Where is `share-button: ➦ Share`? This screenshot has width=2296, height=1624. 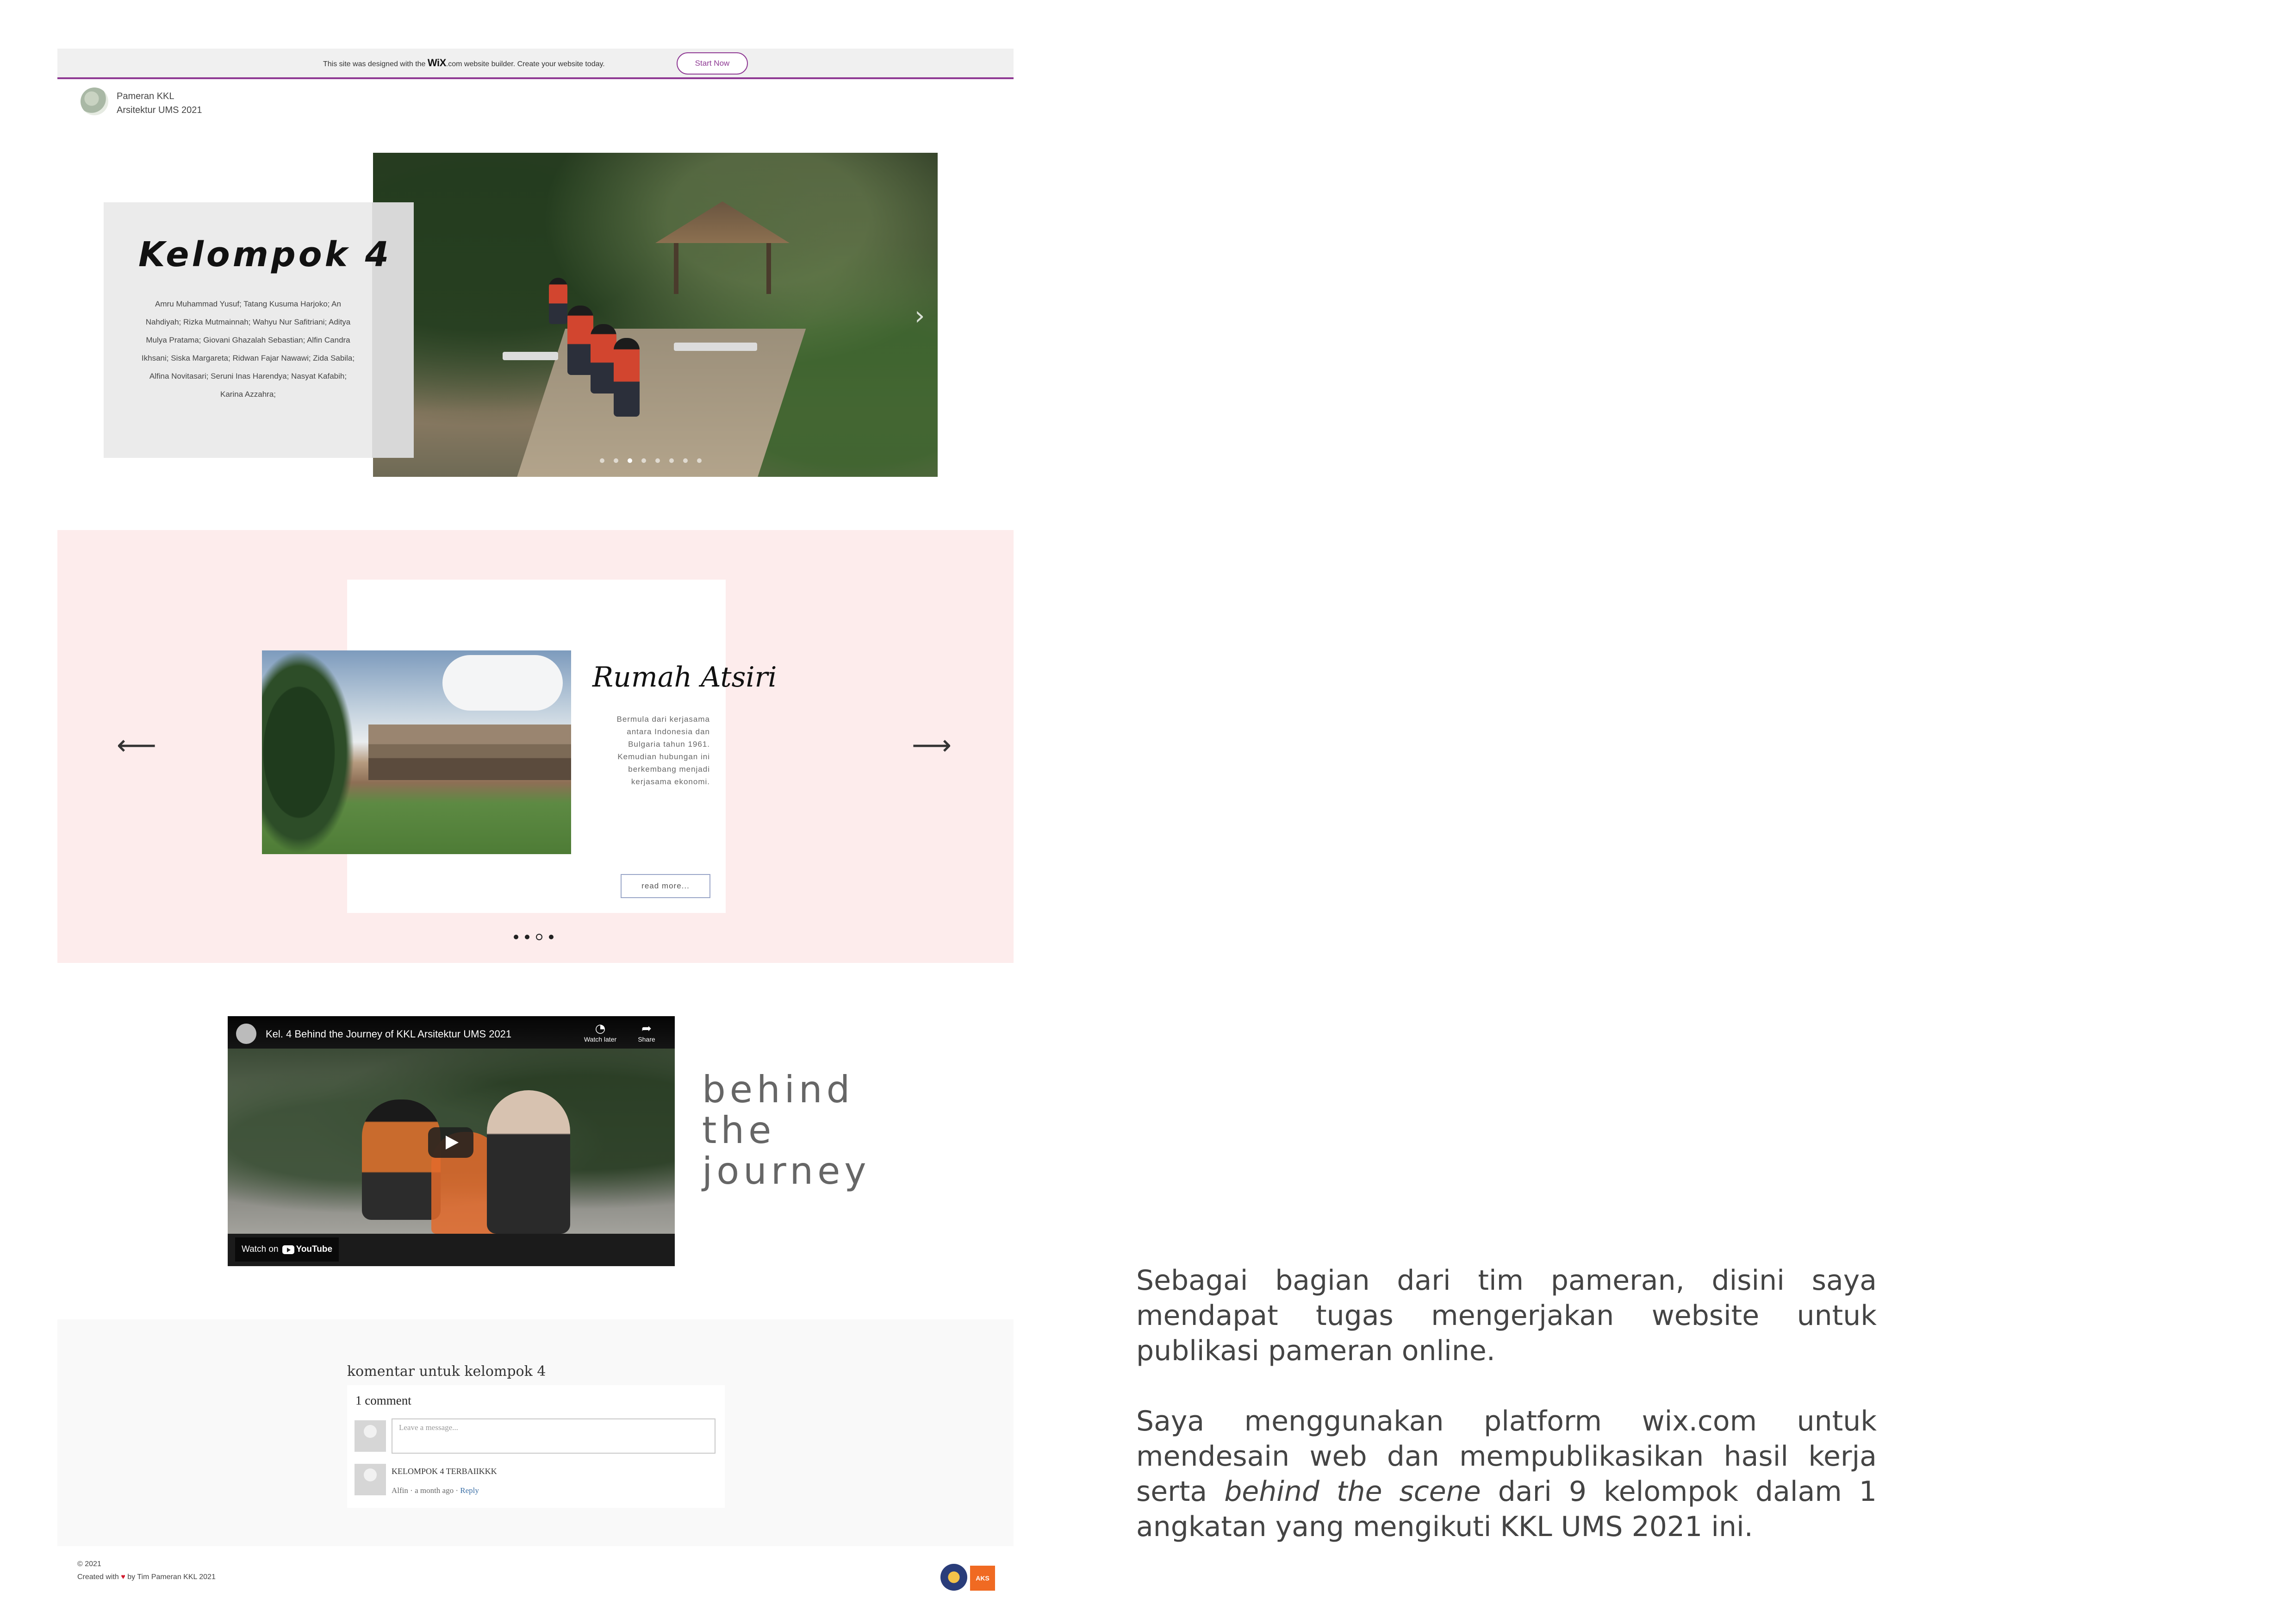
share-button: ➦ Share is located at coordinates (646, 1032).